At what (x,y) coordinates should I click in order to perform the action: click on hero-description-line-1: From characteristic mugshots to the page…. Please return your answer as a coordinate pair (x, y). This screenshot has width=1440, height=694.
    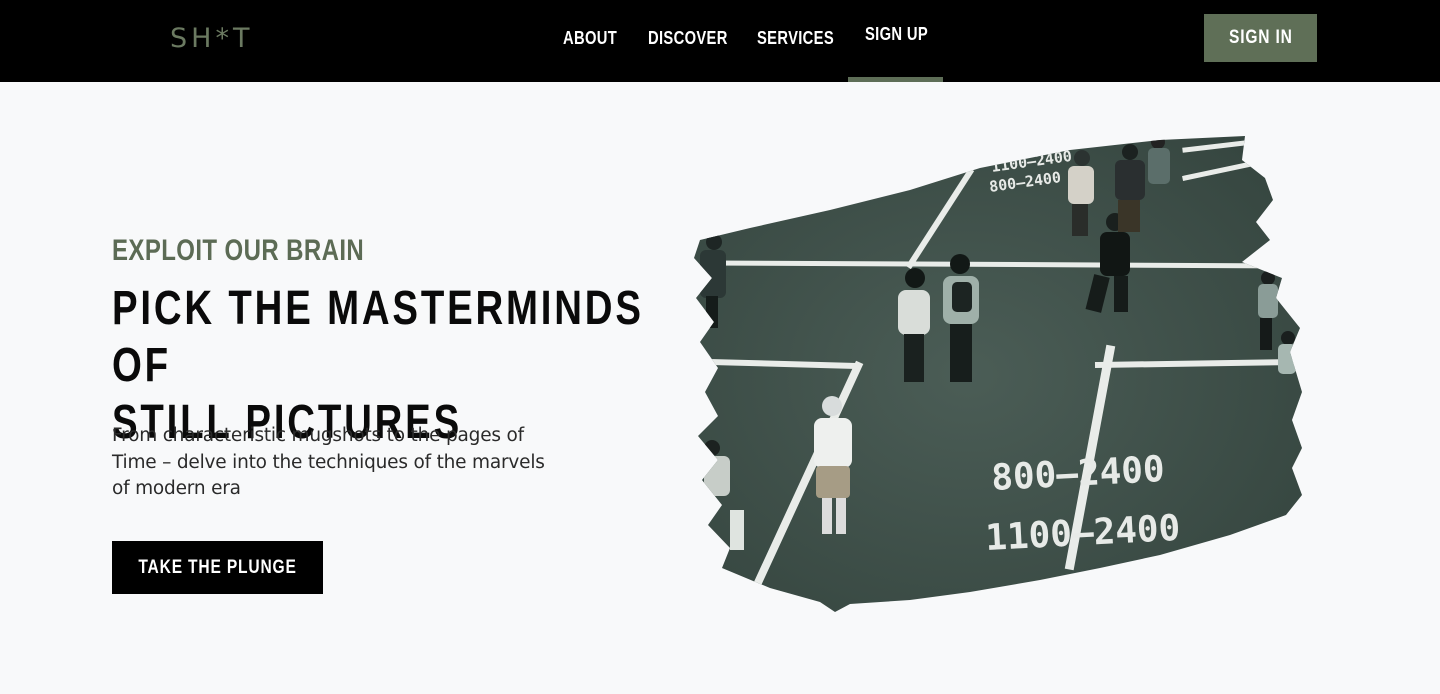
    Looking at the image, I should click on (318, 435).